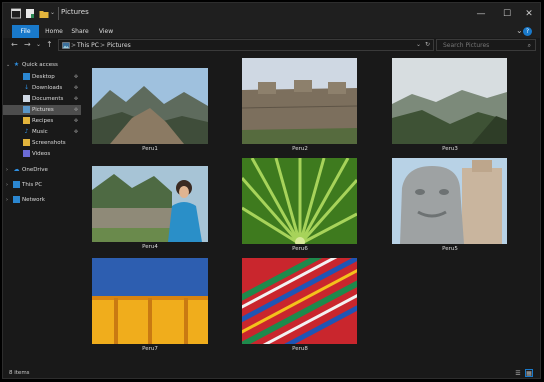  I want to click on sidebar-item-this-pc: › This PC, so click(42, 185).